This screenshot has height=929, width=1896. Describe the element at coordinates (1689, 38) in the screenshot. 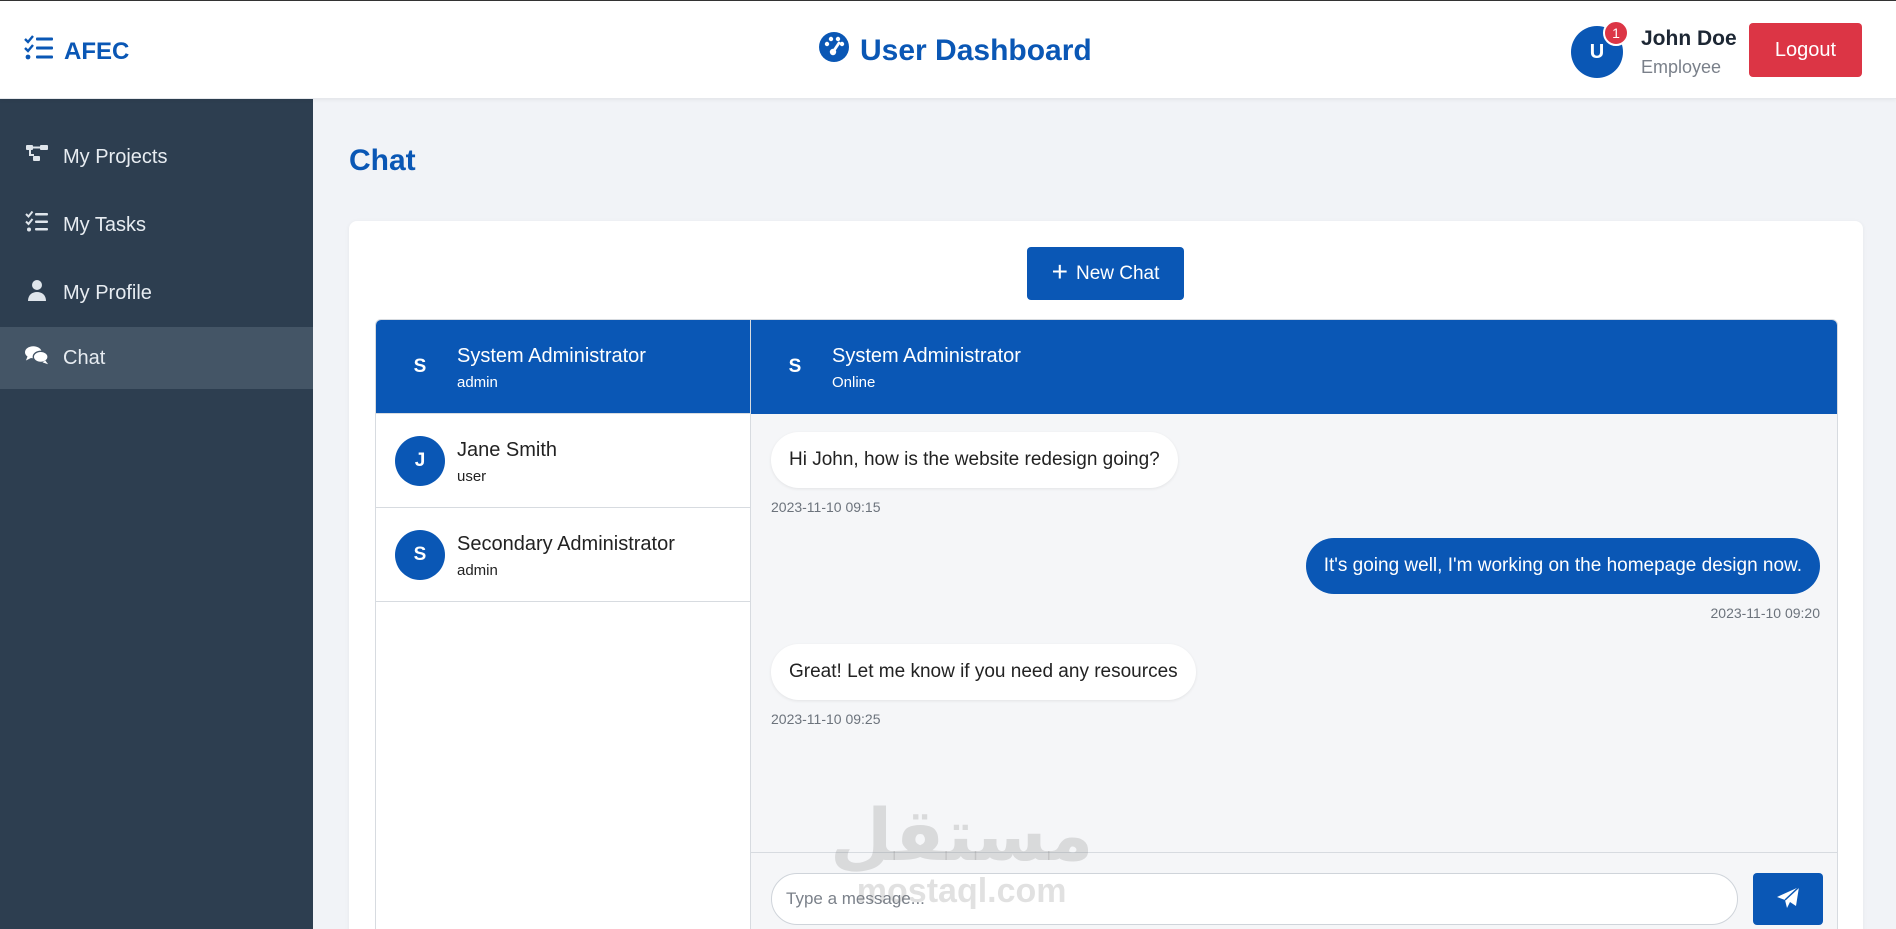

I see `user-name: John Doe` at that location.